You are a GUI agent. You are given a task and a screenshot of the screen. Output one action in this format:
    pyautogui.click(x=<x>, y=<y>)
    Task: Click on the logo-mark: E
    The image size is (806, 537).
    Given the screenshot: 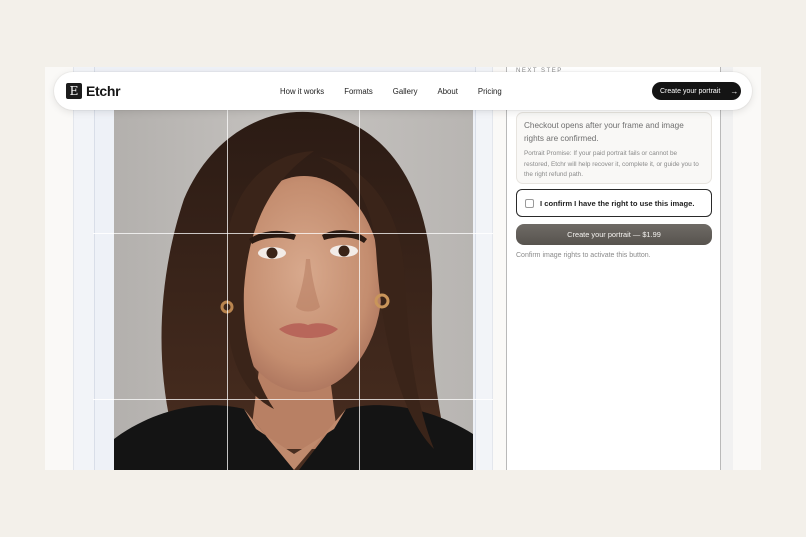 What is the action you would take?
    pyautogui.click(x=74, y=91)
    